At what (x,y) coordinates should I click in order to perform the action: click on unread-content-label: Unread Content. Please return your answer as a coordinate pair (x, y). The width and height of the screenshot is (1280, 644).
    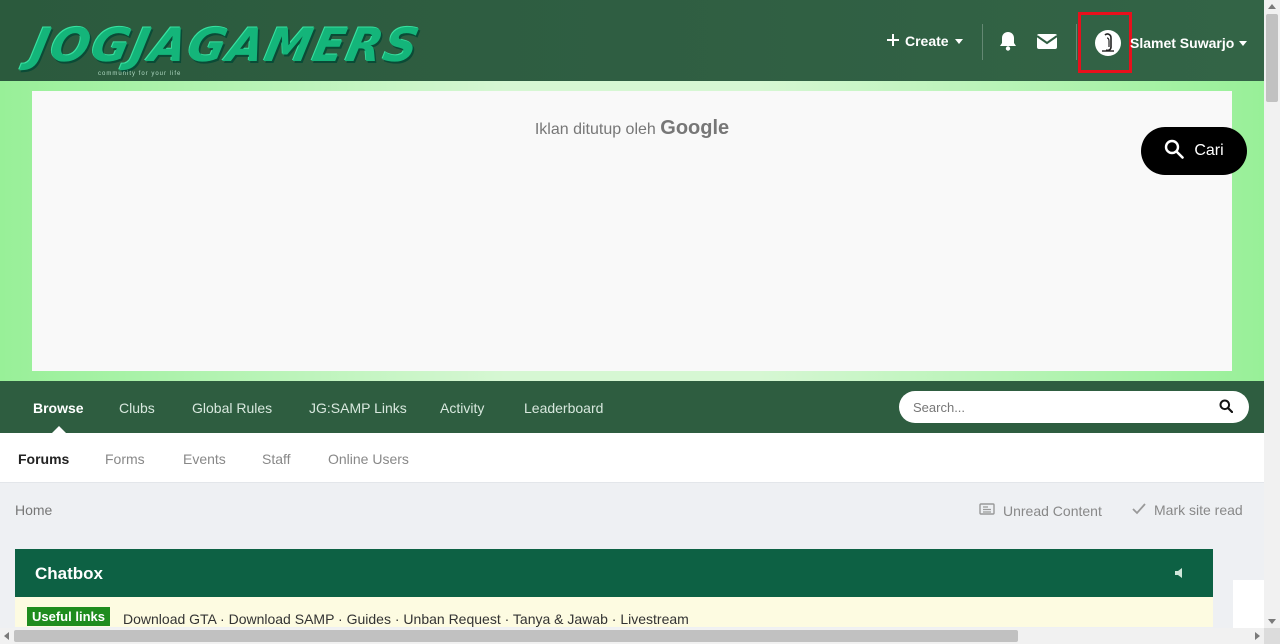
    Looking at the image, I should click on (1052, 510).